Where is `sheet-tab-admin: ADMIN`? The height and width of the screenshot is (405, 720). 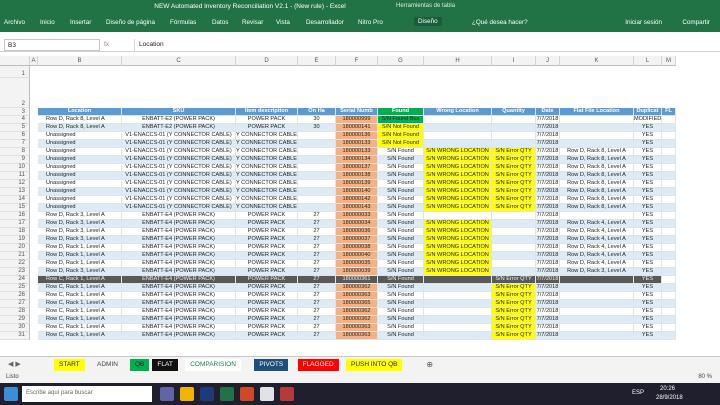 sheet-tab-admin: ADMIN is located at coordinates (107, 365).